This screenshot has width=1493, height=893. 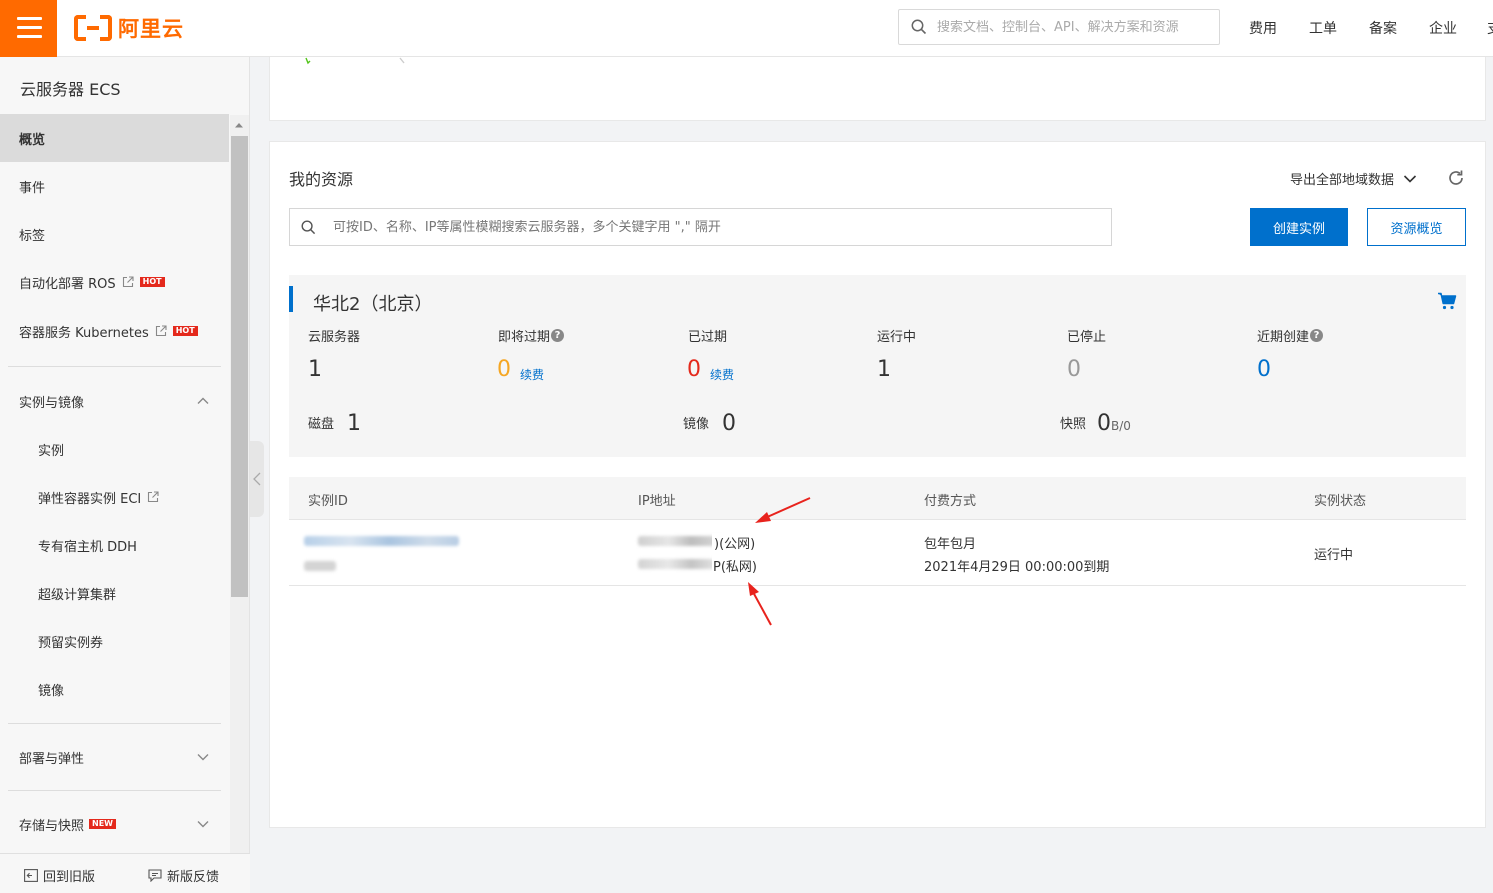 I want to click on chevron-left-icon, so click(x=257, y=479).